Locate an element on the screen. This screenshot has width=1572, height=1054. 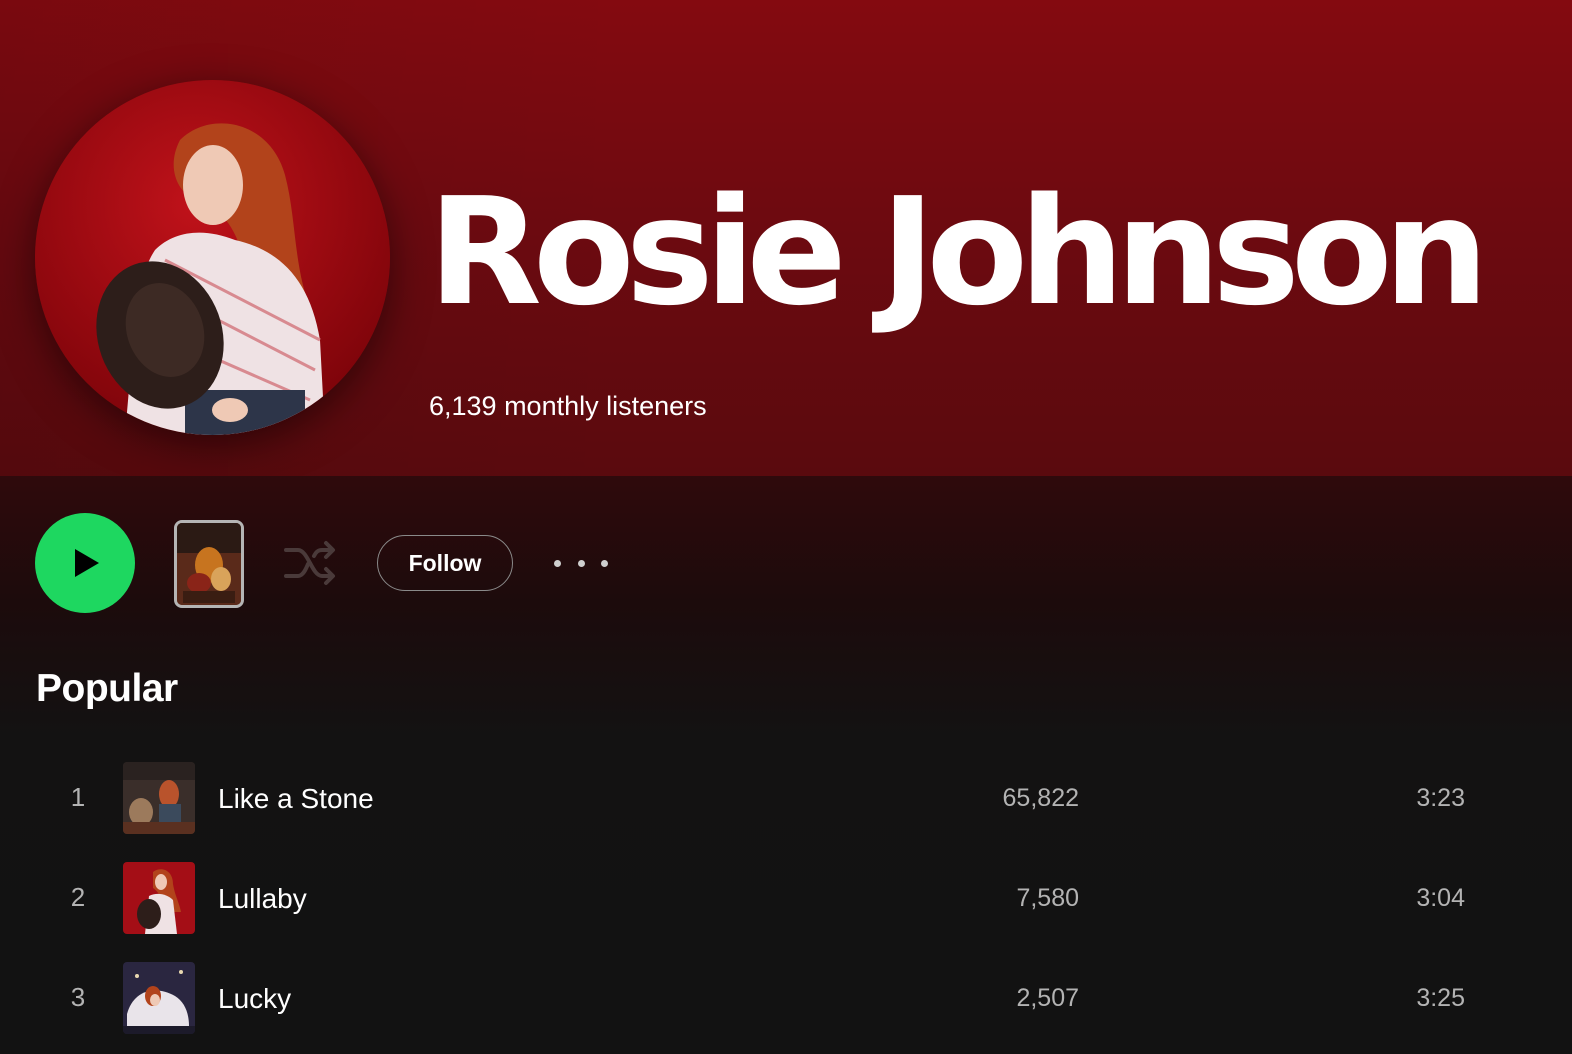
preview-cover-button is located at coordinates (209, 564).